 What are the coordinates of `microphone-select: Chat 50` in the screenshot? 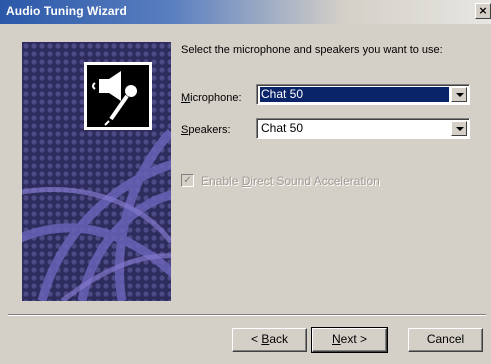 It's located at (363, 94).